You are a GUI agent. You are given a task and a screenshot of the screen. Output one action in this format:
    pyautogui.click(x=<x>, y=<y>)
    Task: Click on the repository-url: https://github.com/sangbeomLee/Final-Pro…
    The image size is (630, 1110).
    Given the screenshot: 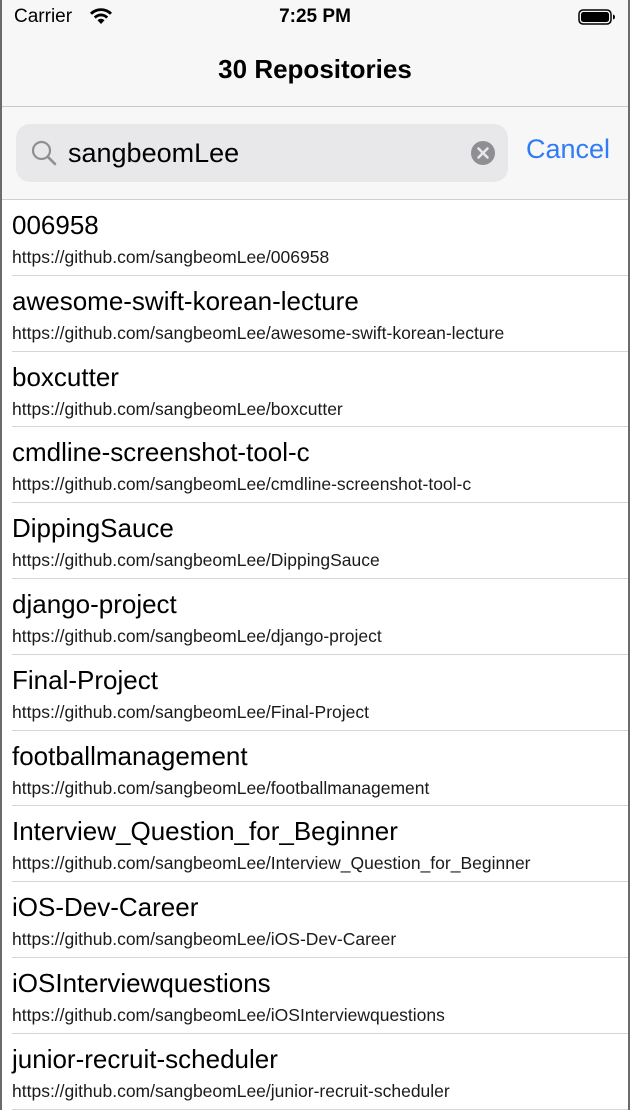 What is the action you would take?
    pyautogui.click(x=190, y=711)
    